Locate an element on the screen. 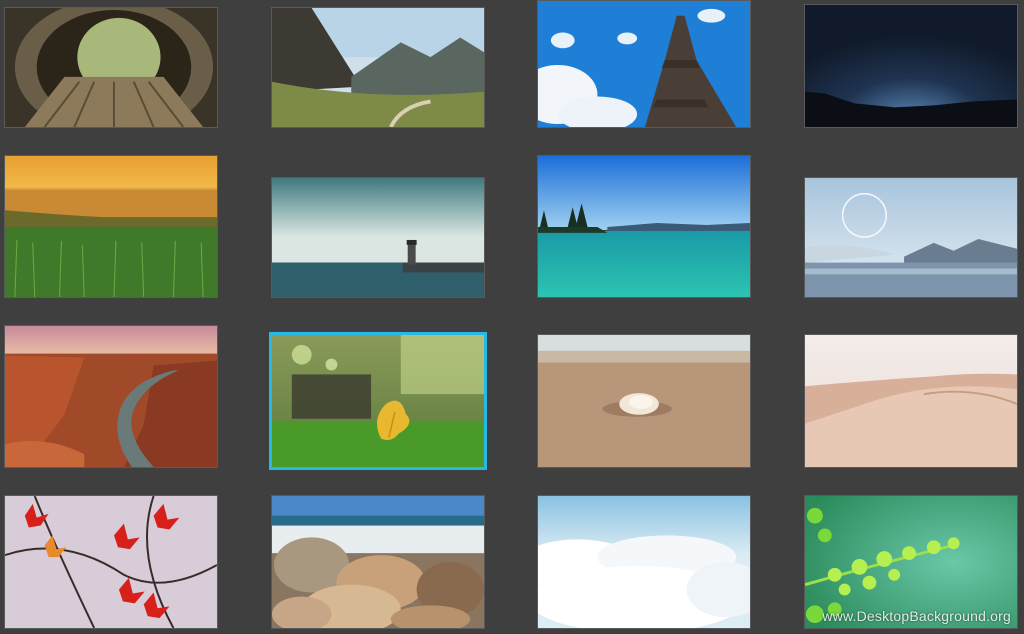 The width and height of the screenshot is (1024, 634). clouds-image is located at coordinates (644, 562).